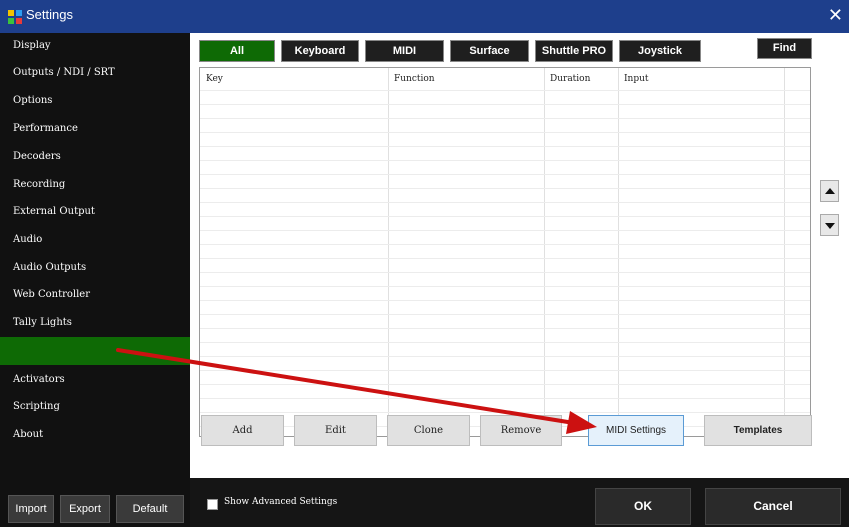 This screenshot has height=527, width=849. I want to click on sidebar-item-selected, so click(95, 351).